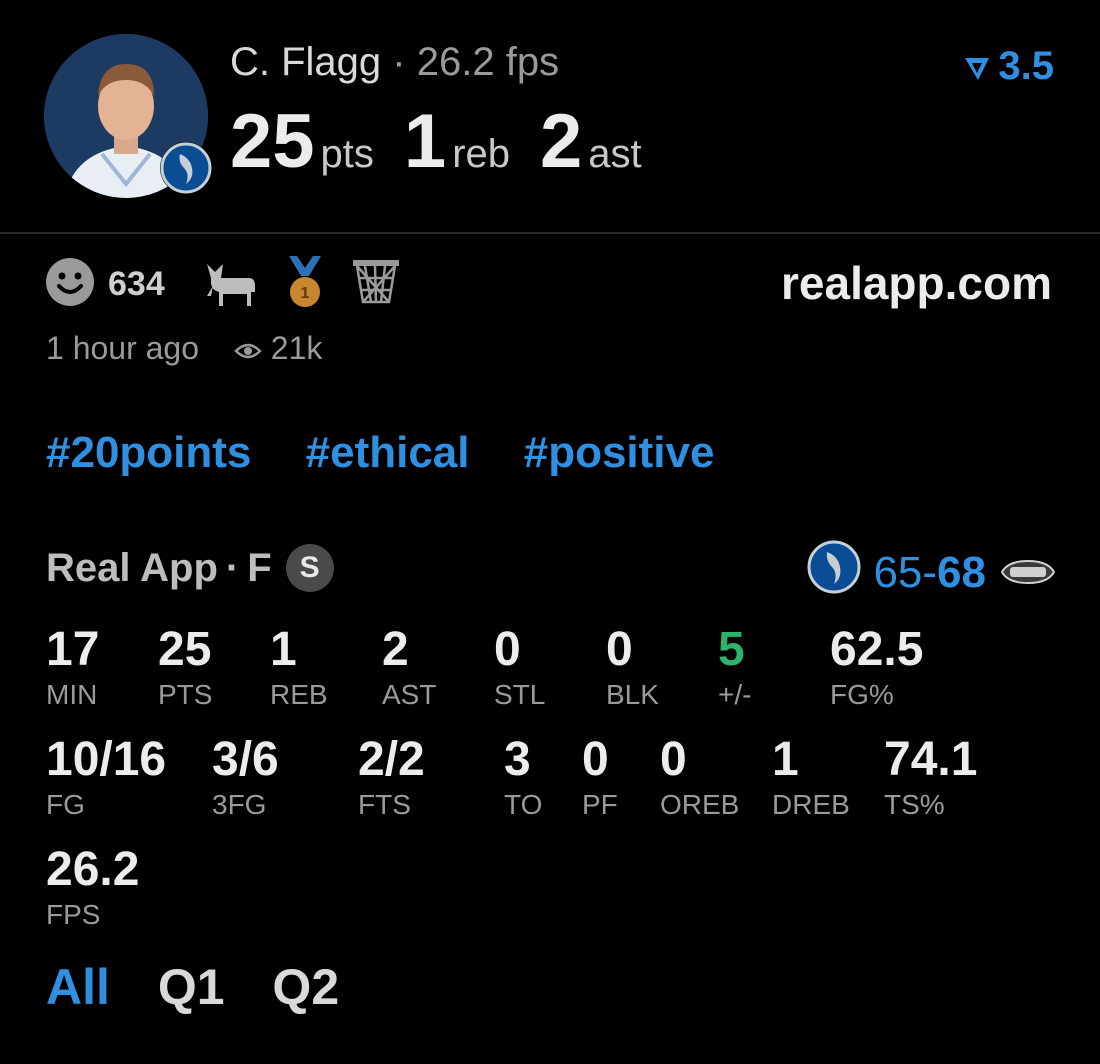 Image resolution: width=1100 pixels, height=1064 pixels. I want to click on rebounds-label: reb, so click(481, 154).